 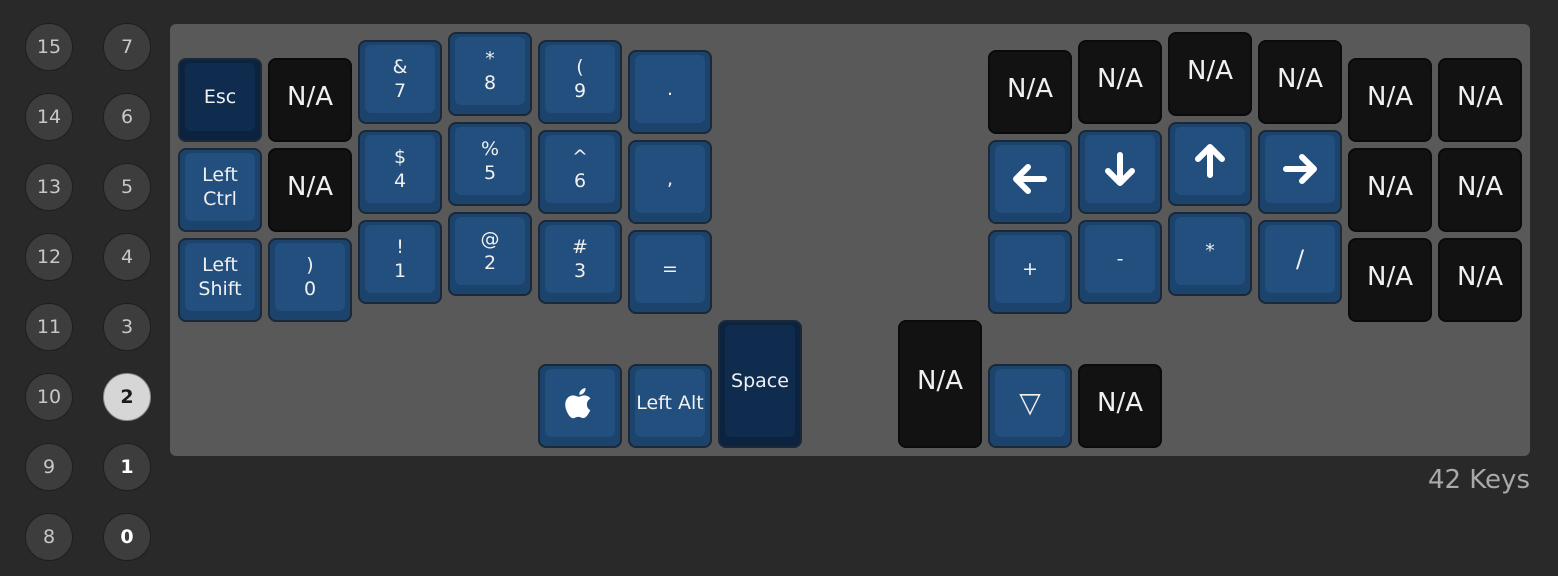 What do you see at coordinates (580, 82) in the screenshot?
I see `key-paren-9: (9` at bounding box center [580, 82].